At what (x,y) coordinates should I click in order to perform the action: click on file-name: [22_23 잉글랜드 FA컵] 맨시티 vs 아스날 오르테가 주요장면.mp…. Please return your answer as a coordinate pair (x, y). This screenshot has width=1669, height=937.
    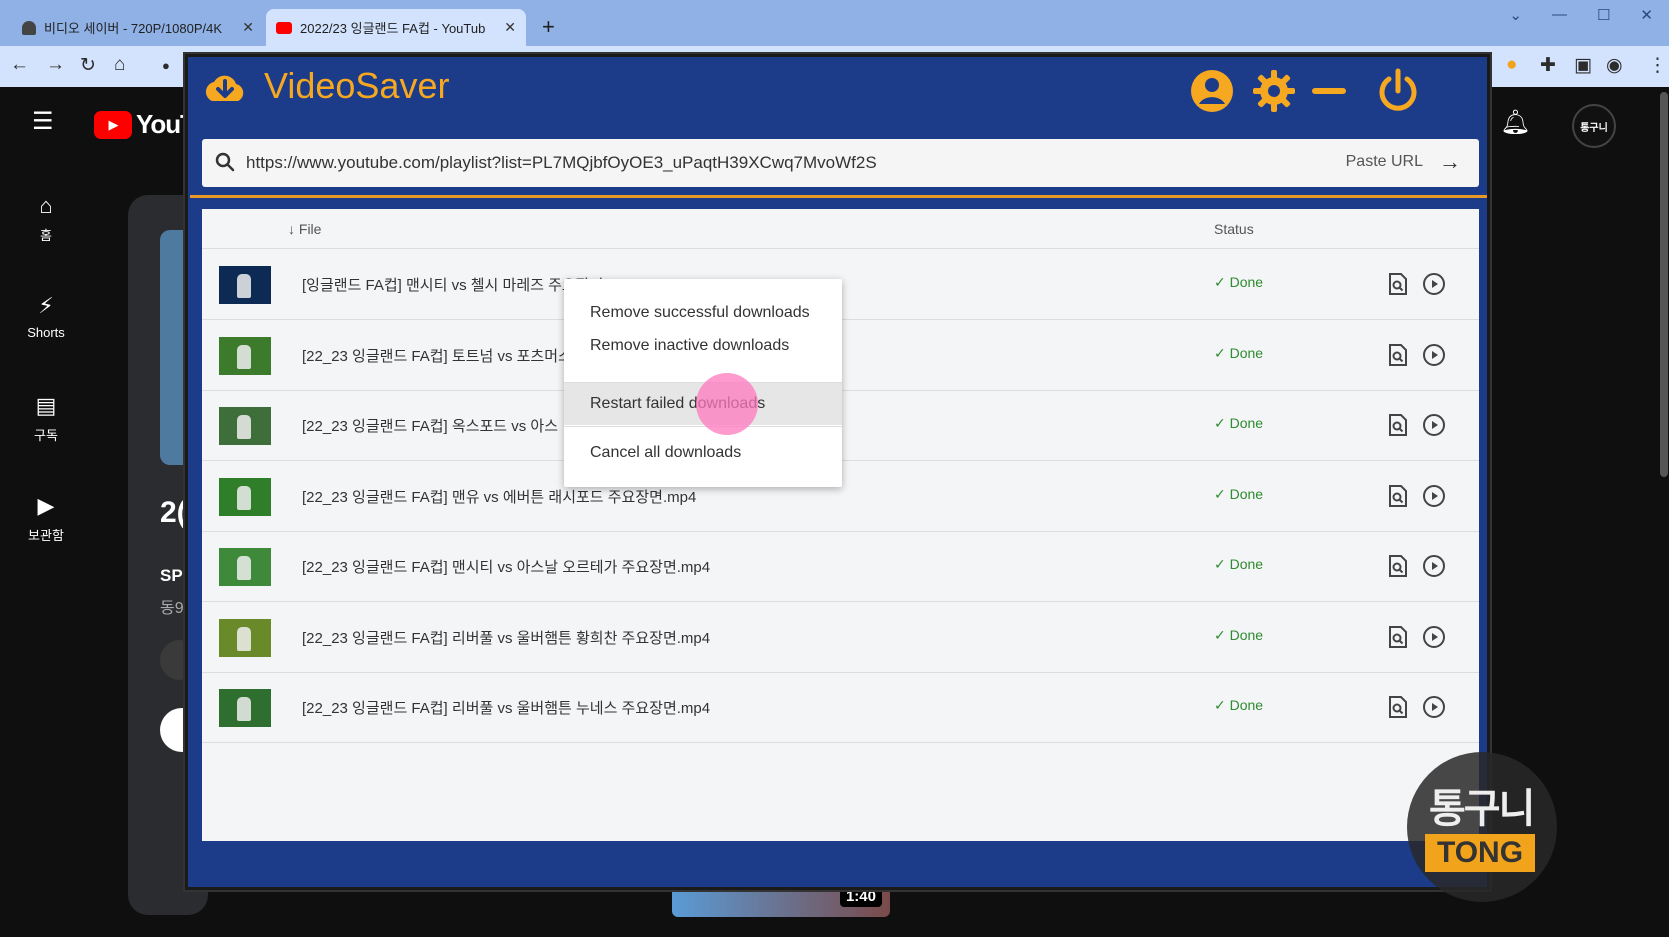
    Looking at the image, I should click on (506, 567).